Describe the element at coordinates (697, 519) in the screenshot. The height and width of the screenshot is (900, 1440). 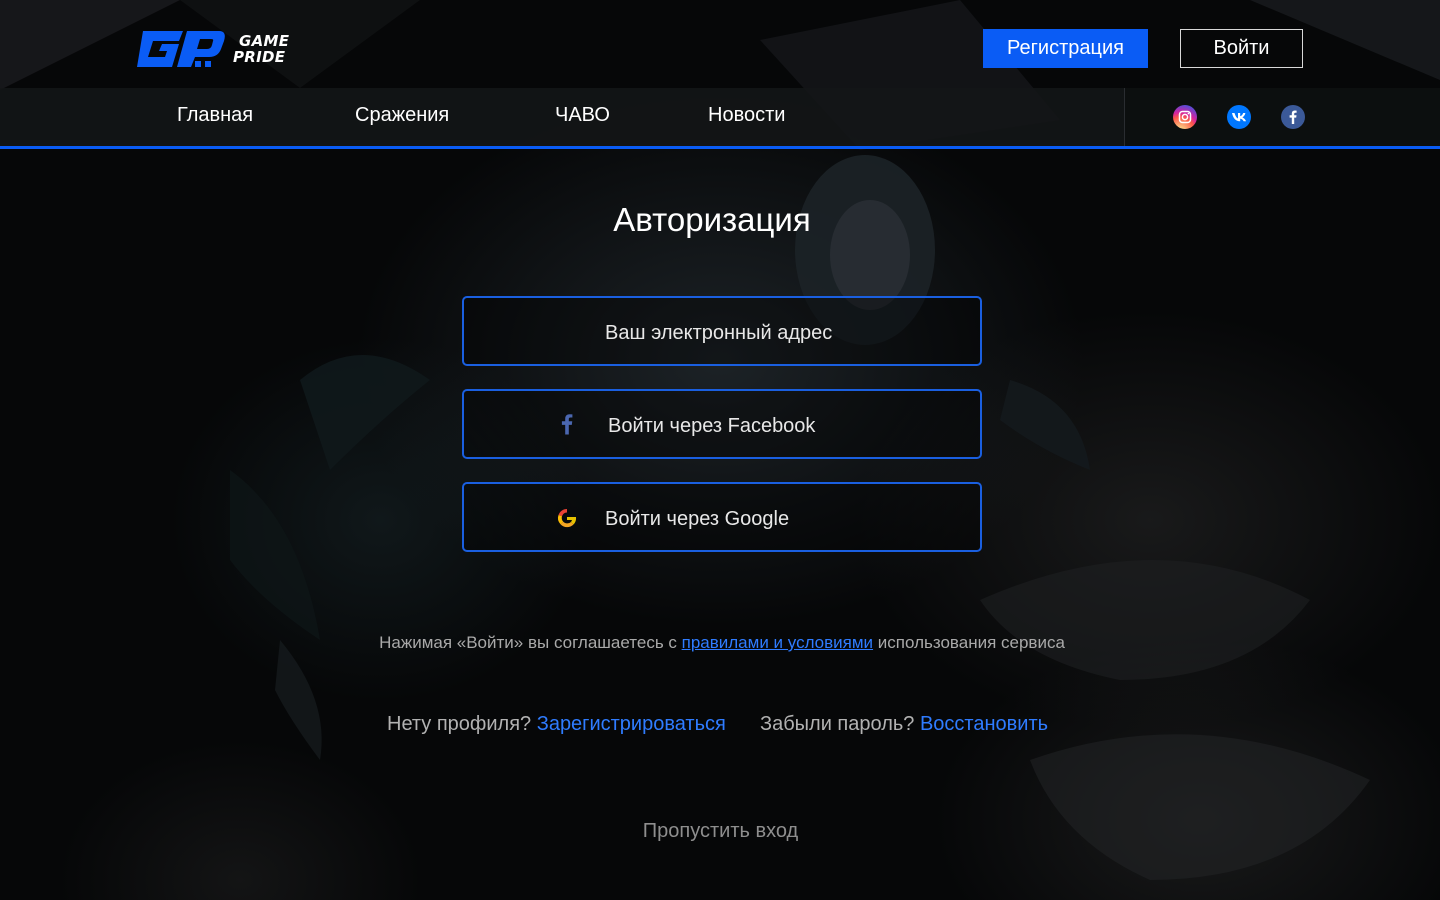
I see `google-login-label: Войти через Google` at that location.